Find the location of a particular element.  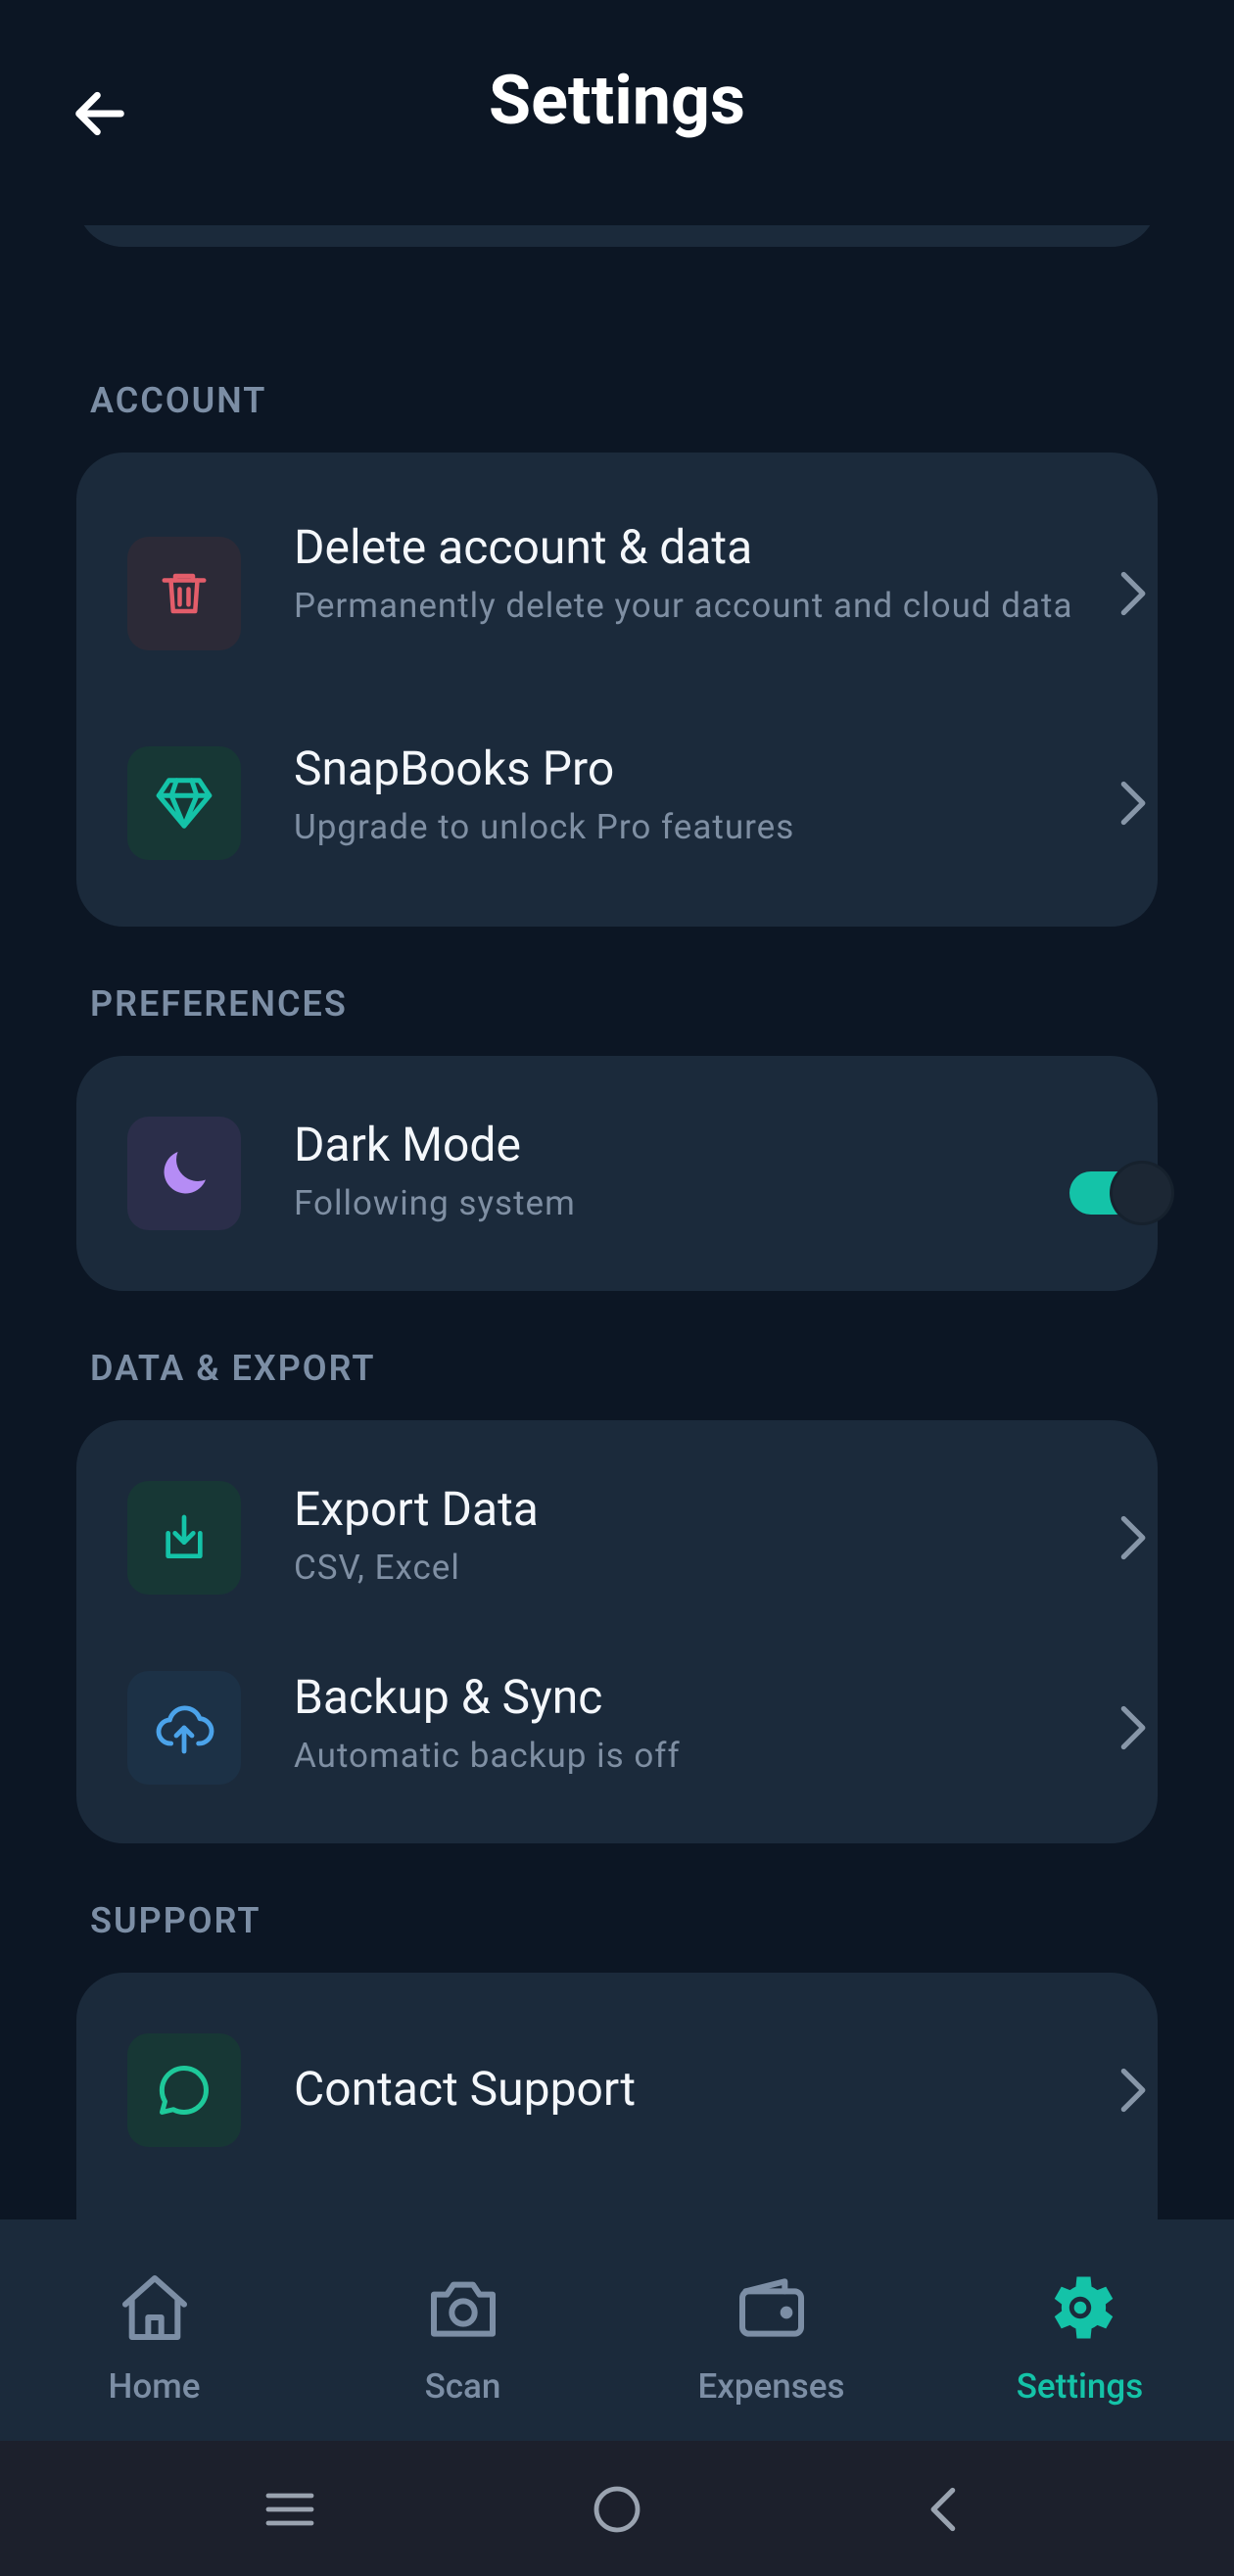

backup-icon-box is located at coordinates (184, 1728).